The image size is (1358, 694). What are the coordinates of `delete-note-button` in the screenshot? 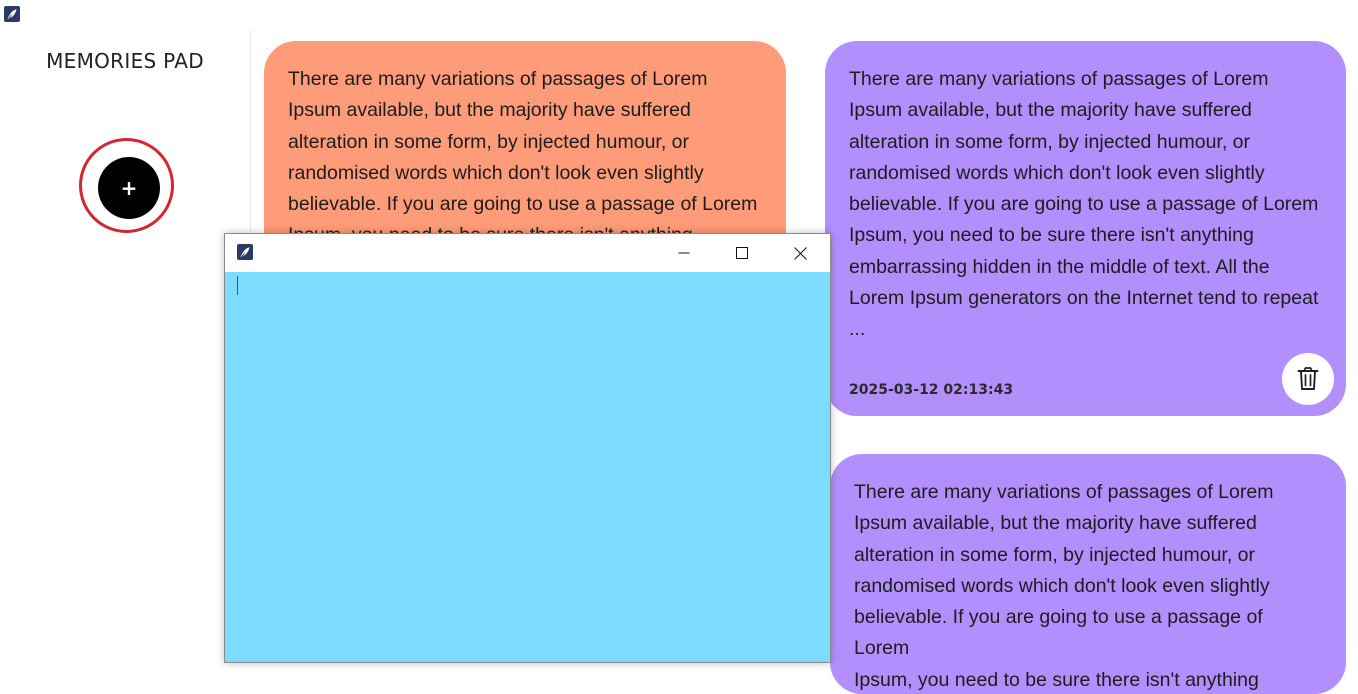 It's located at (1308, 379).